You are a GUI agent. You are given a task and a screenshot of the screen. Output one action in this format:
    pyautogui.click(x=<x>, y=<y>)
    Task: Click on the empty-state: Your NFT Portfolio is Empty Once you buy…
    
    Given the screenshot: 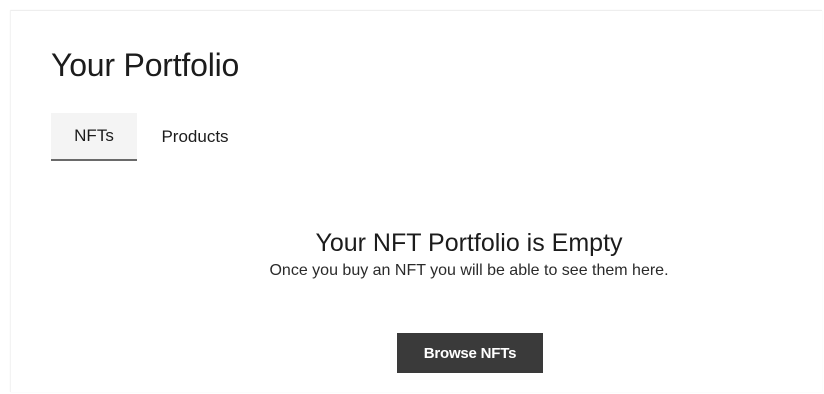 What is the action you would take?
    pyautogui.click(x=417, y=254)
    